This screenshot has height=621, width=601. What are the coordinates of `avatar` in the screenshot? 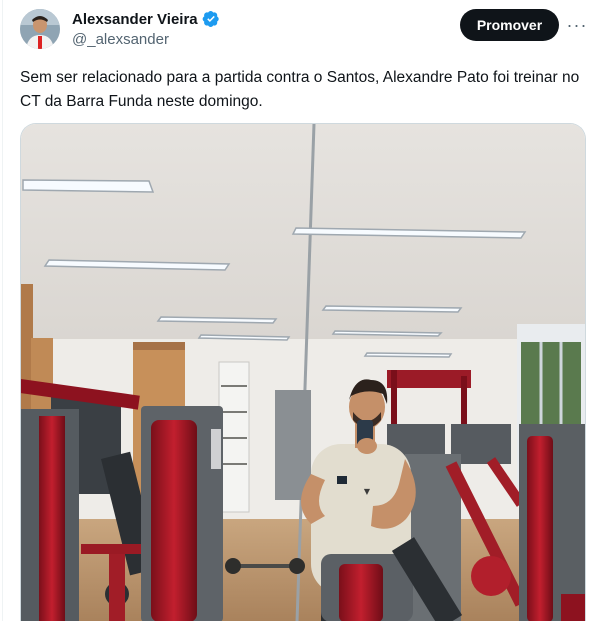 It's located at (40, 29).